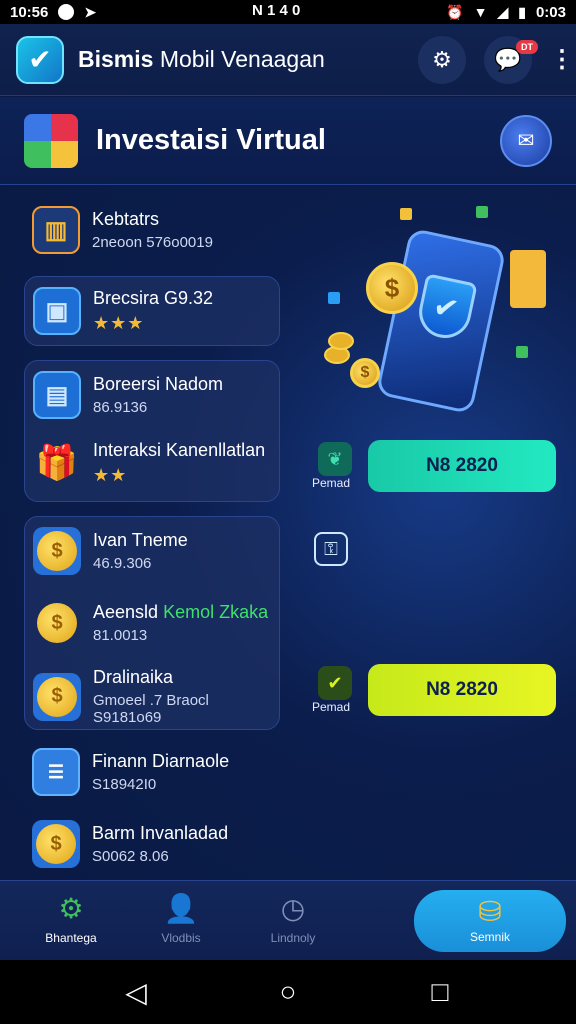 The height and width of the screenshot is (1024, 576). What do you see at coordinates (122, 230) in the screenshot?
I see `list-item: ▥ Kebtatrs 2neoon 576o0019` at bounding box center [122, 230].